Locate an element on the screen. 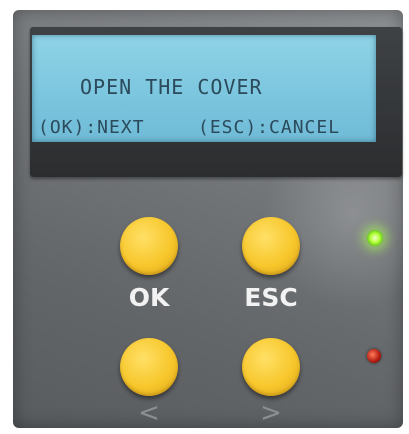 Image resolution: width=409 pixels, height=434 pixels. next-button is located at coordinates (271, 367).